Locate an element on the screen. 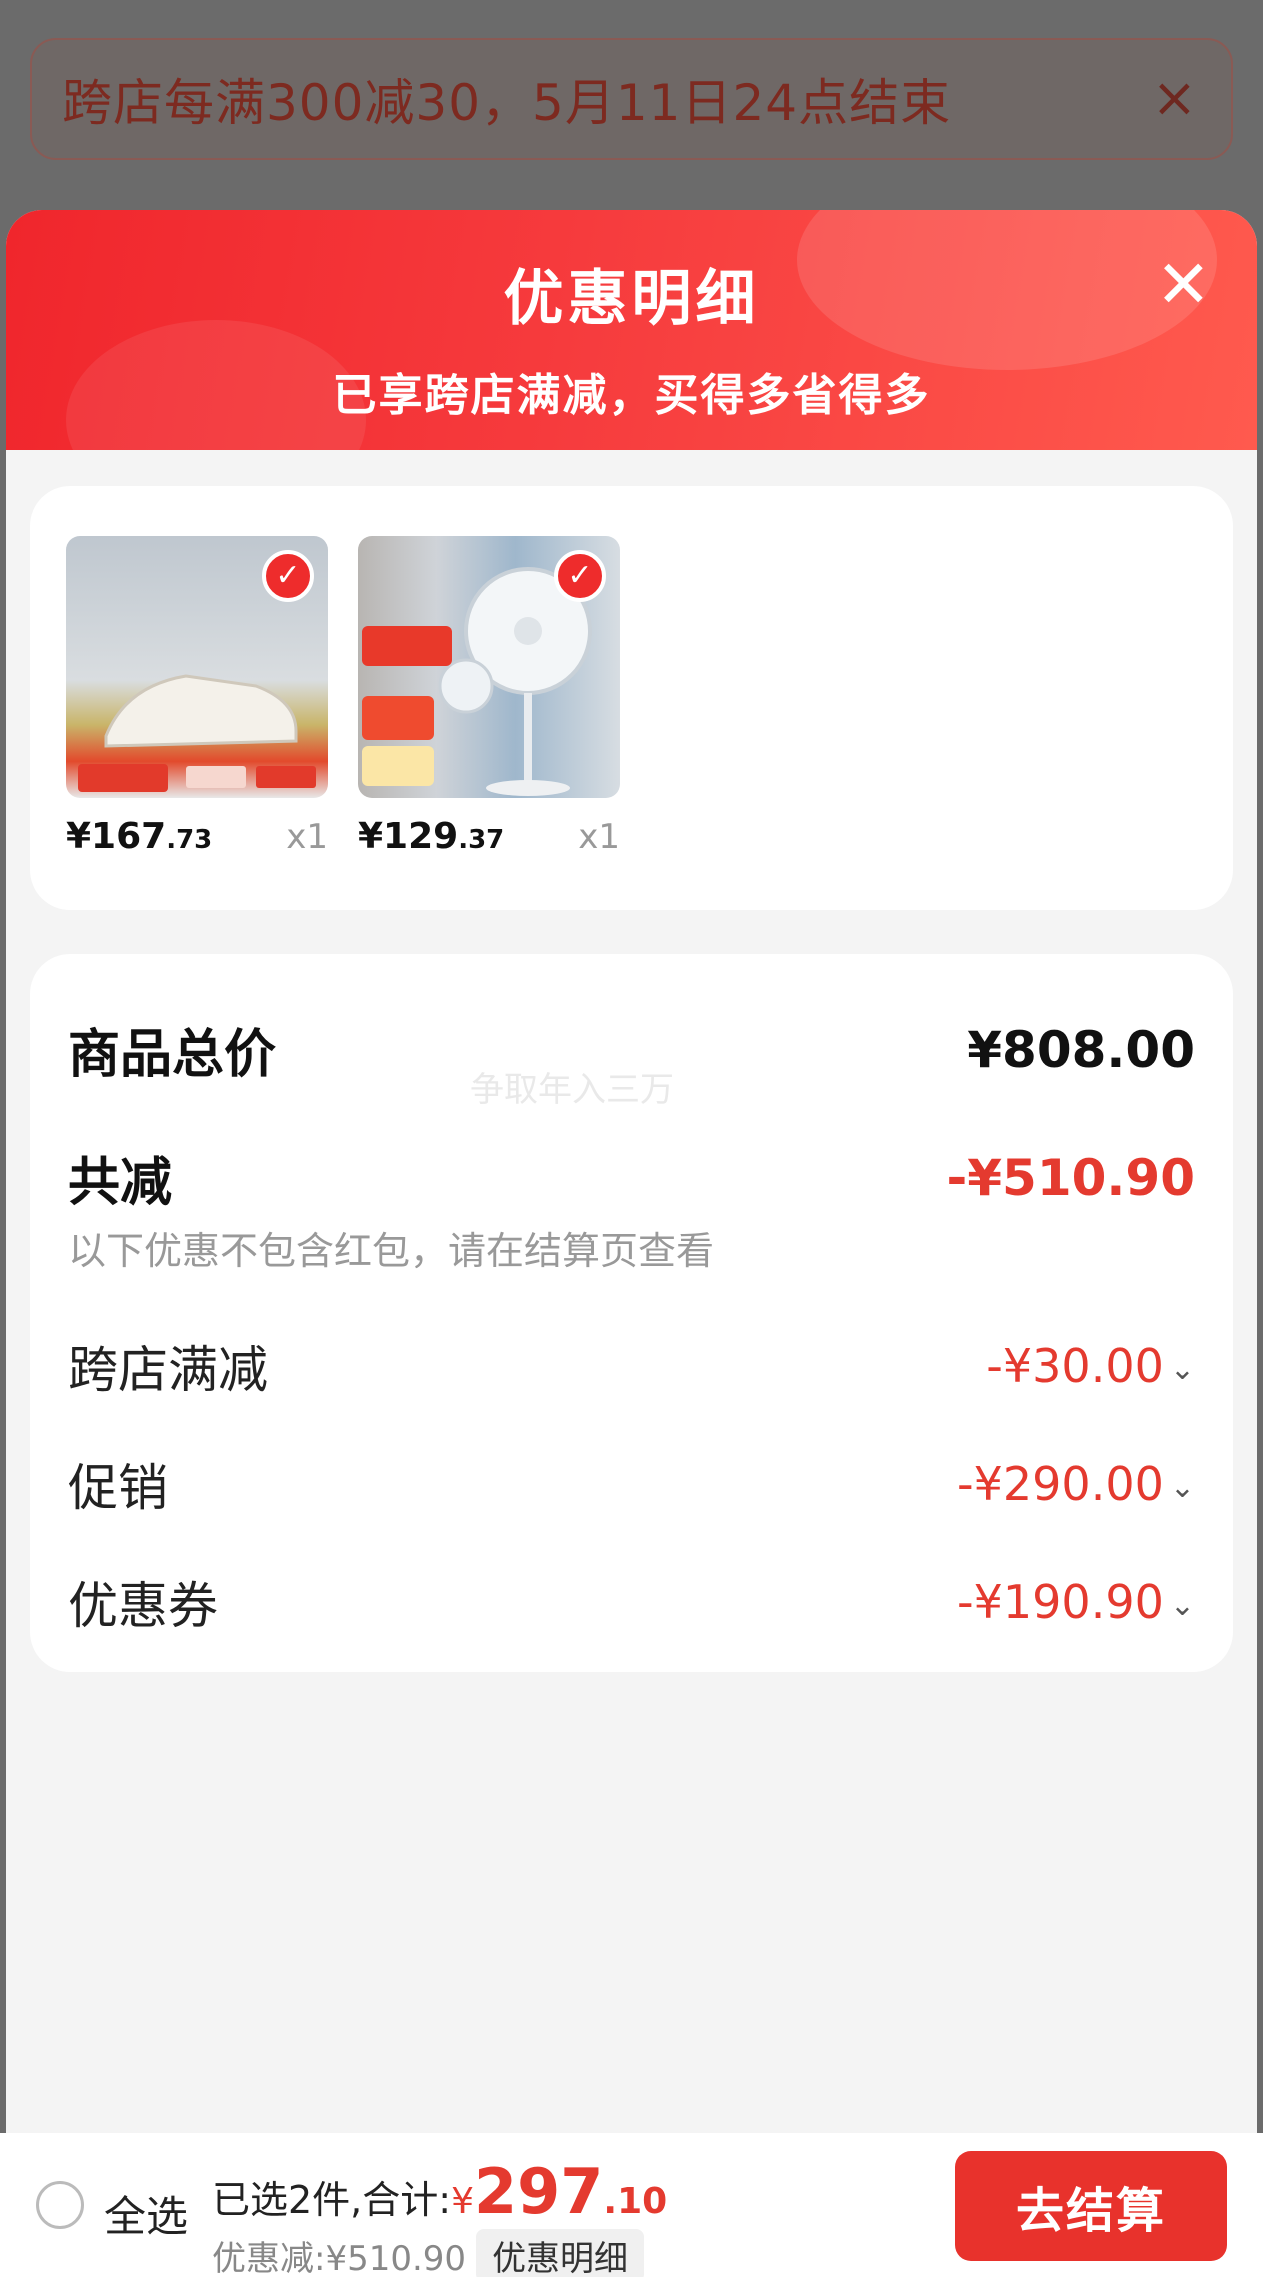  select-all-label: 全选 is located at coordinates (146, 2213).